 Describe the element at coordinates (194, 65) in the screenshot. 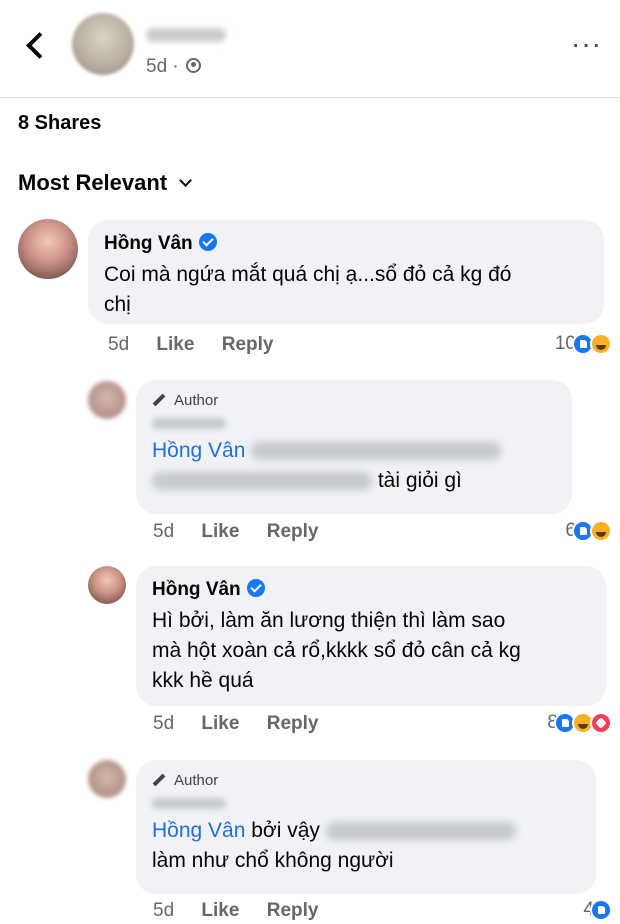

I see `globe-icon` at that location.